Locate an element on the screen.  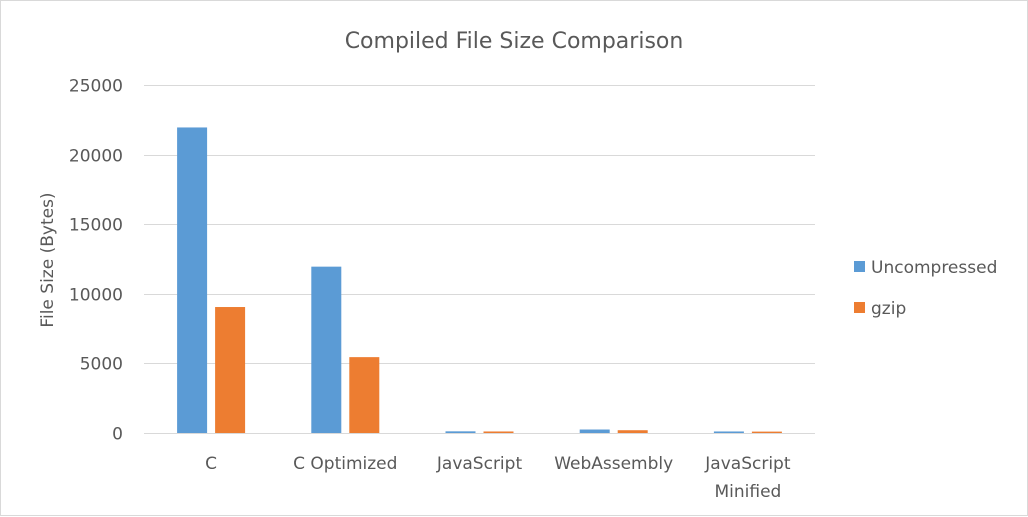
y-tick-label: 5000 is located at coordinates (101, 365).